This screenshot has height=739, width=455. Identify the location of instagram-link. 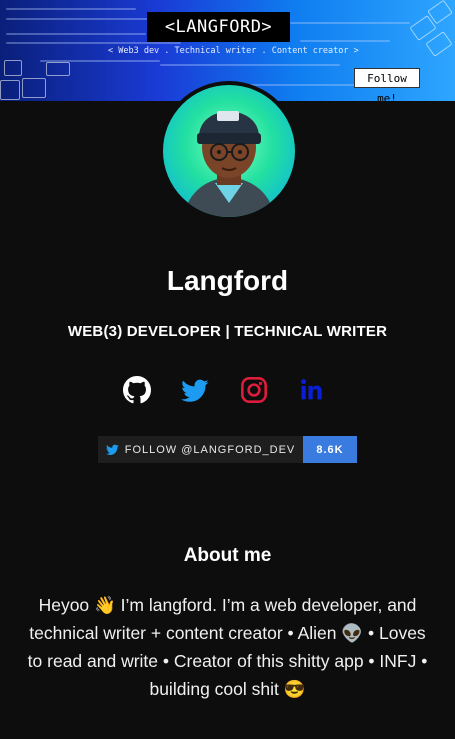
(254, 390).